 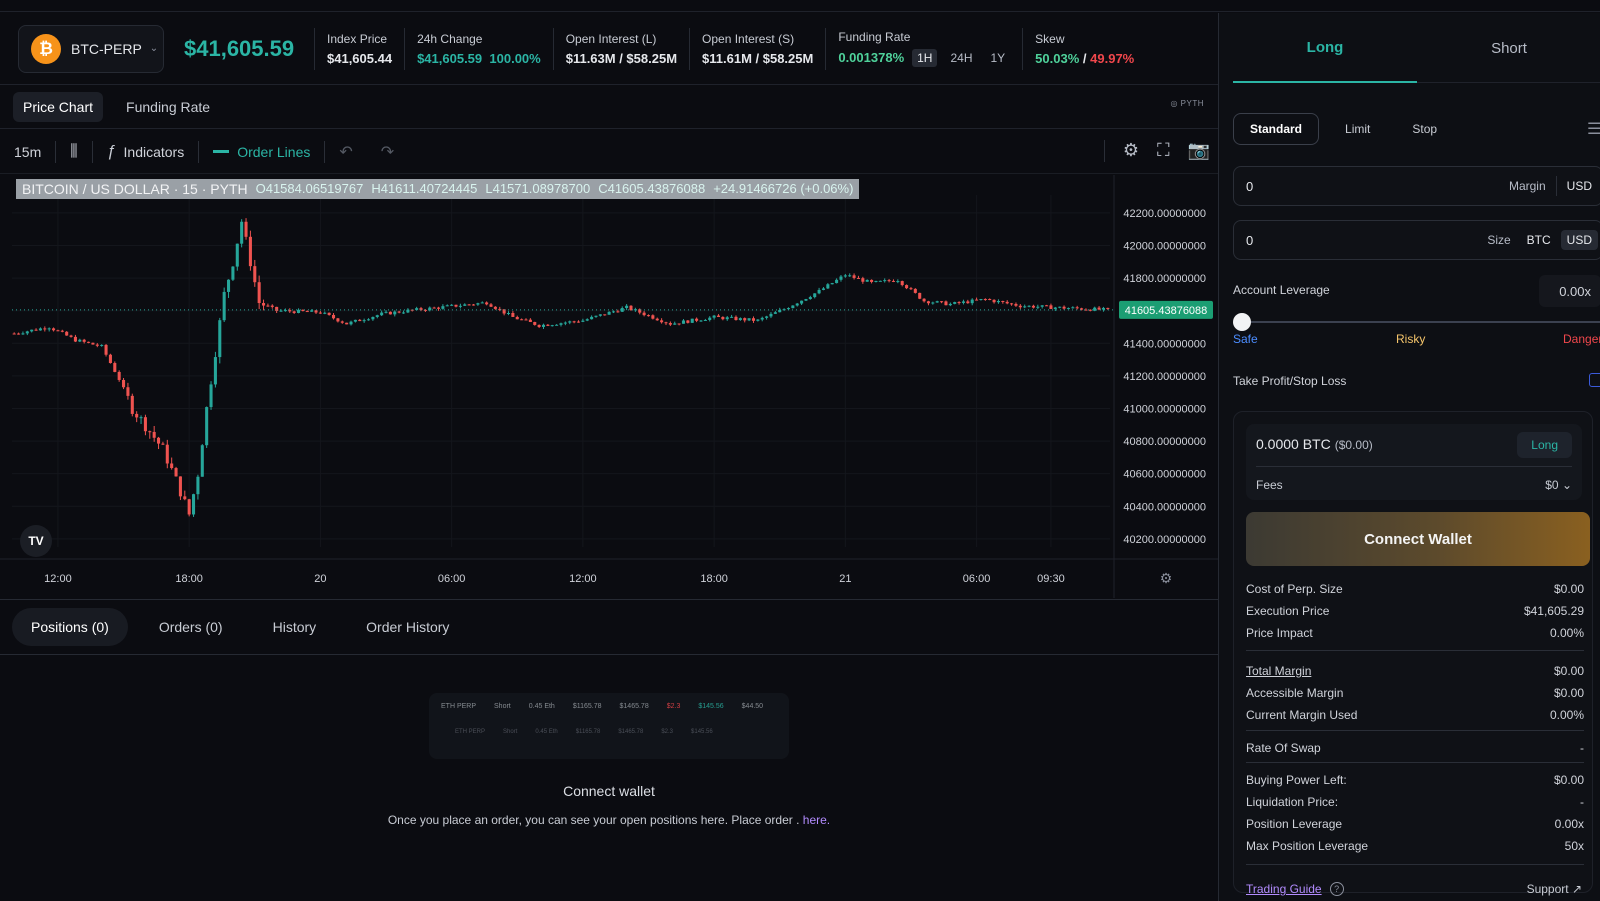 What do you see at coordinates (1084, 48) in the screenshot?
I see `skew-stat: Skew 50.03% / 49.97%` at bounding box center [1084, 48].